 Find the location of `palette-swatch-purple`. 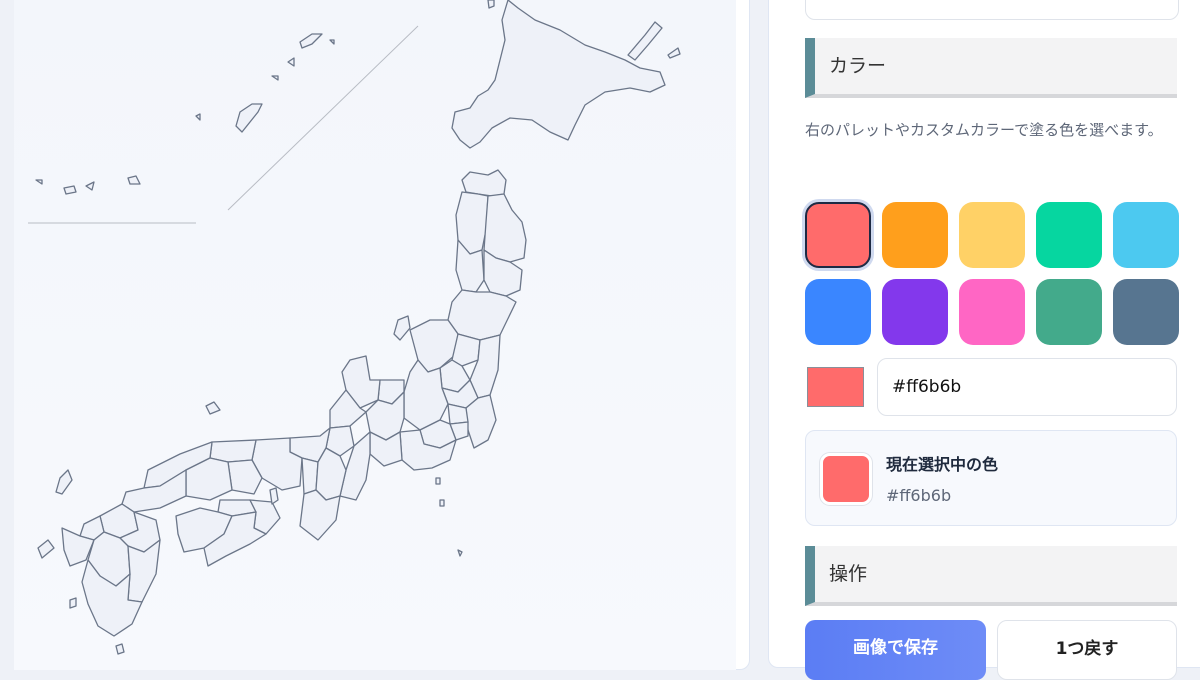

palette-swatch-purple is located at coordinates (915, 312).